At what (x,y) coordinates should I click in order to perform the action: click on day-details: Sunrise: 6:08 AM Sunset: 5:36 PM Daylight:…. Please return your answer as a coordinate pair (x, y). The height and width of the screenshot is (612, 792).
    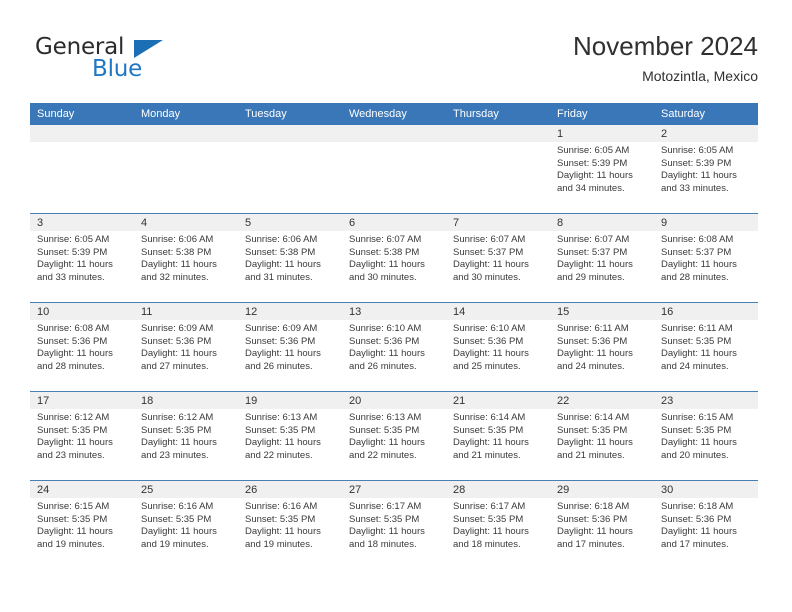
    Looking at the image, I should click on (82, 346).